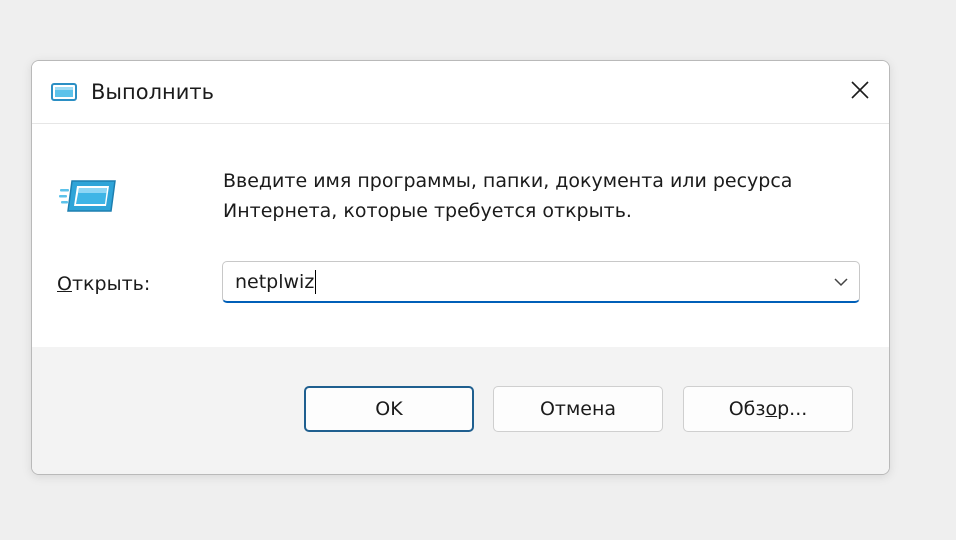 The height and width of the screenshot is (540, 956). What do you see at coordinates (427, 211) in the screenshot?
I see `instruction-line-2: Интернета, которые требуется открыть.` at bounding box center [427, 211].